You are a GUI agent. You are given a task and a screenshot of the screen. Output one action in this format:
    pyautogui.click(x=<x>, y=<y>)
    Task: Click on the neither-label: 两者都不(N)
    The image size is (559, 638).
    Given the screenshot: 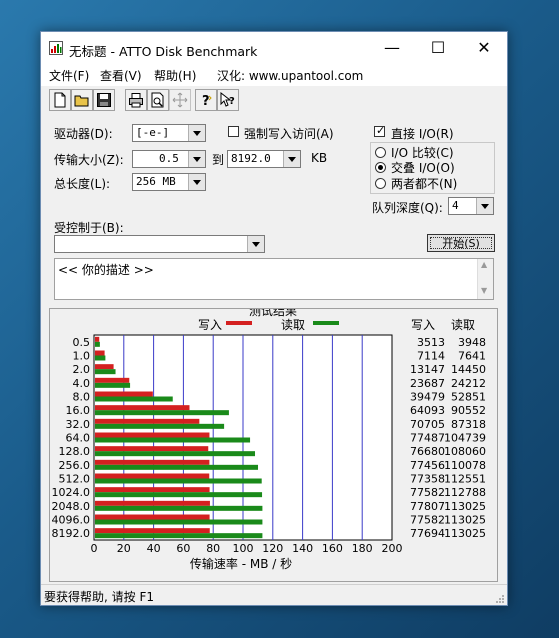 What is the action you would take?
    pyautogui.click(x=424, y=184)
    